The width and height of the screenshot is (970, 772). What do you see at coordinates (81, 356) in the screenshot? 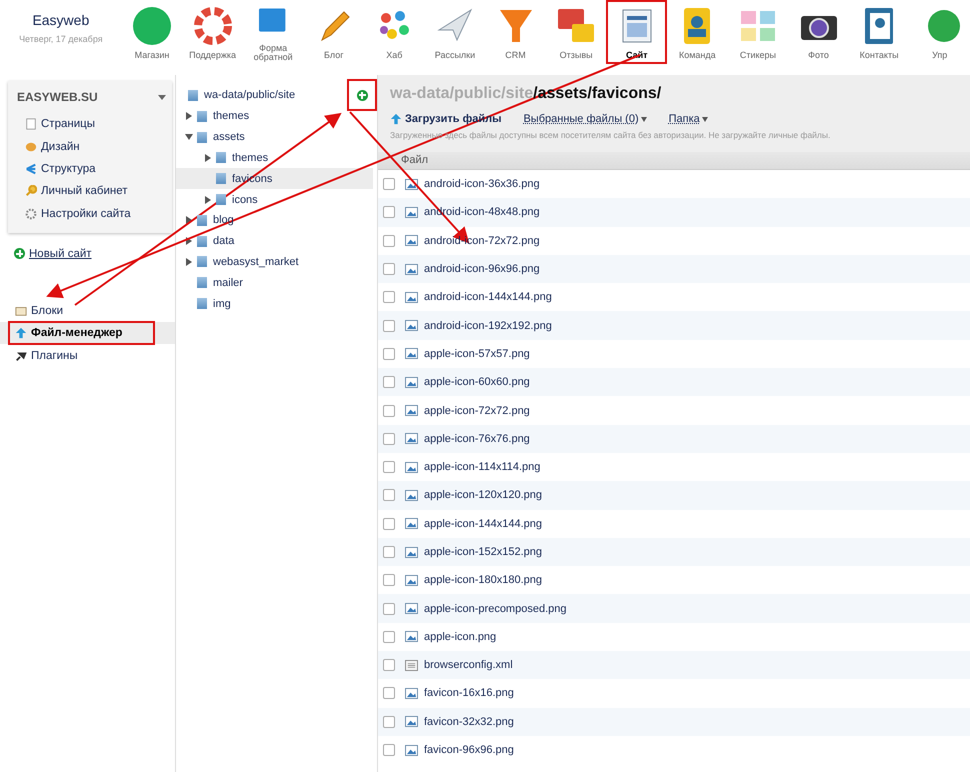
I see `section-item: Плагины` at bounding box center [81, 356].